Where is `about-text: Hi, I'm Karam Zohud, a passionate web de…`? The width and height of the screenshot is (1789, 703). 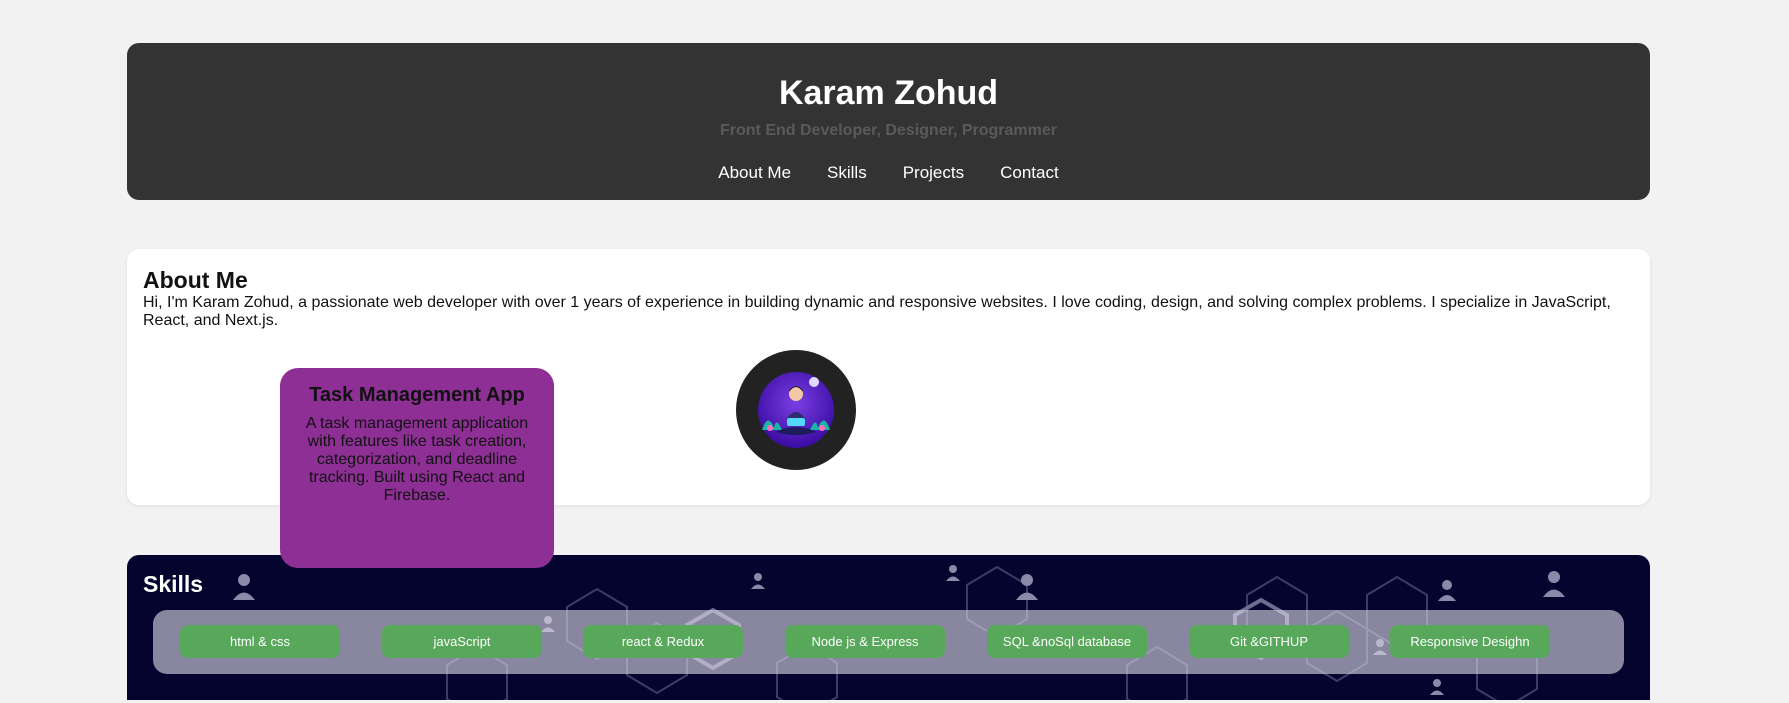
about-text: Hi, I'm Karam Zohud, a passionate web de… is located at coordinates (877, 311).